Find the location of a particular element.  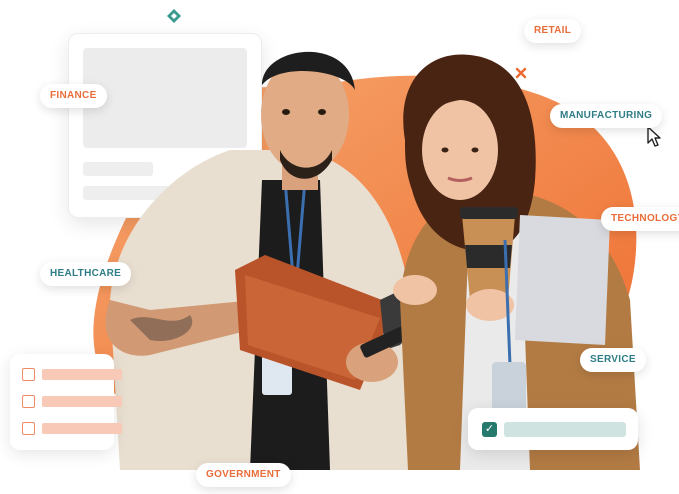

tag-government: GOVERNMENT is located at coordinates (243, 475).